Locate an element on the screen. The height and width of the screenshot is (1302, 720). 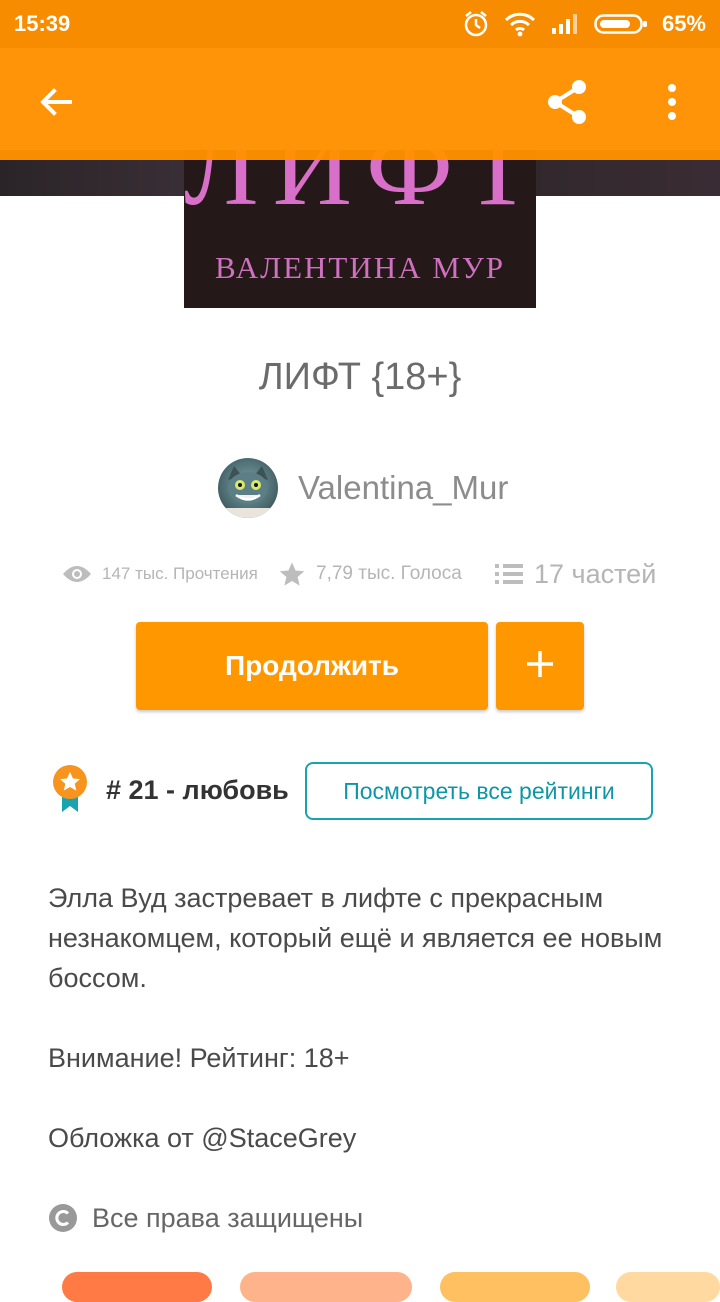
more-options-button is located at coordinates (672, 104).